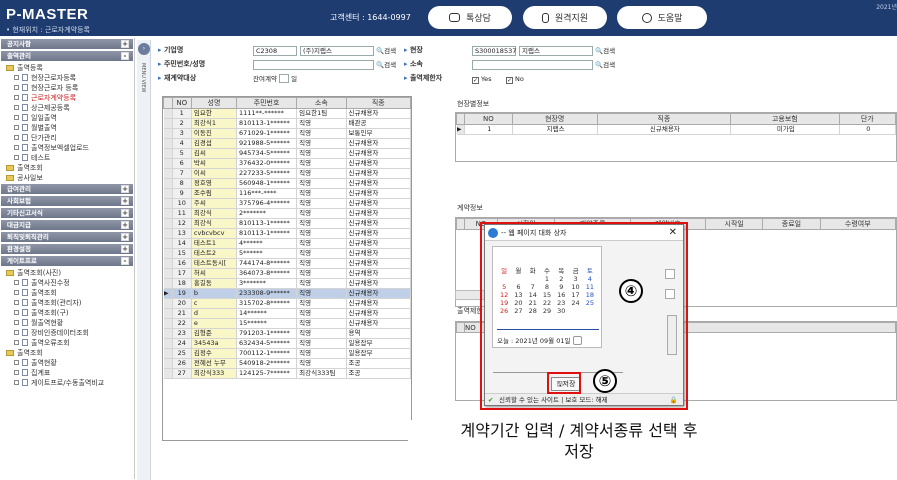 This screenshot has height=480, width=897. Describe the element at coordinates (734, 224) in the screenshot. I see `contract-header: 시작일` at that location.